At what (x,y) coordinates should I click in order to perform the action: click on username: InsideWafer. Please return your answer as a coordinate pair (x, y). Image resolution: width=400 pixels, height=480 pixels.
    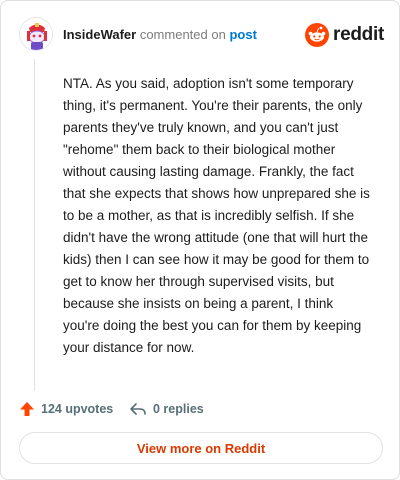
    Looking at the image, I should click on (99, 34).